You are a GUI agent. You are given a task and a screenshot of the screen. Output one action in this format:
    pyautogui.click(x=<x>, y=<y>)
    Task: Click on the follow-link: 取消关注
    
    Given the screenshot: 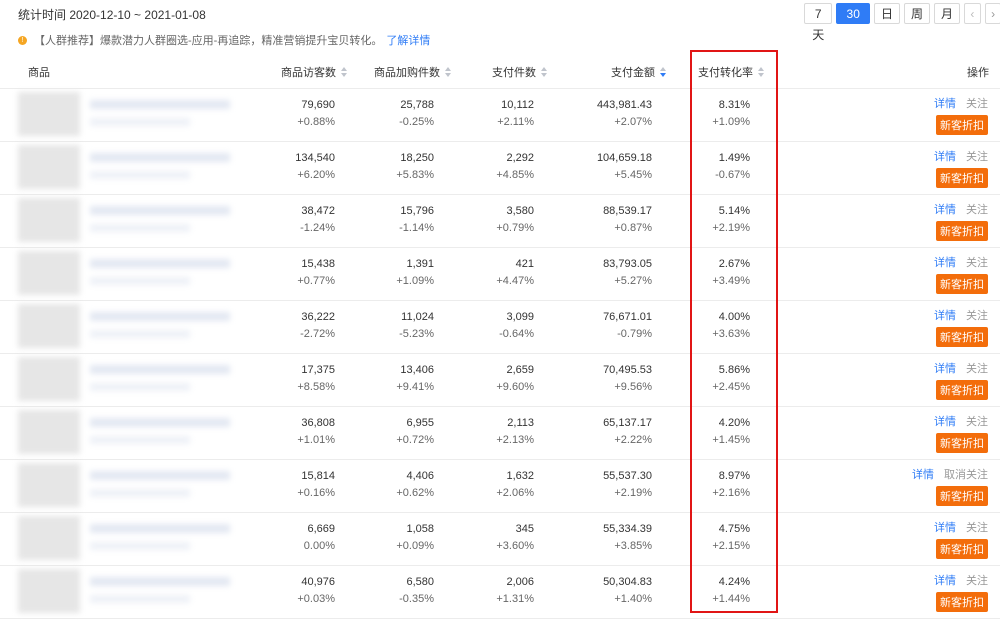 What is the action you would take?
    pyautogui.click(x=966, y=475)
    